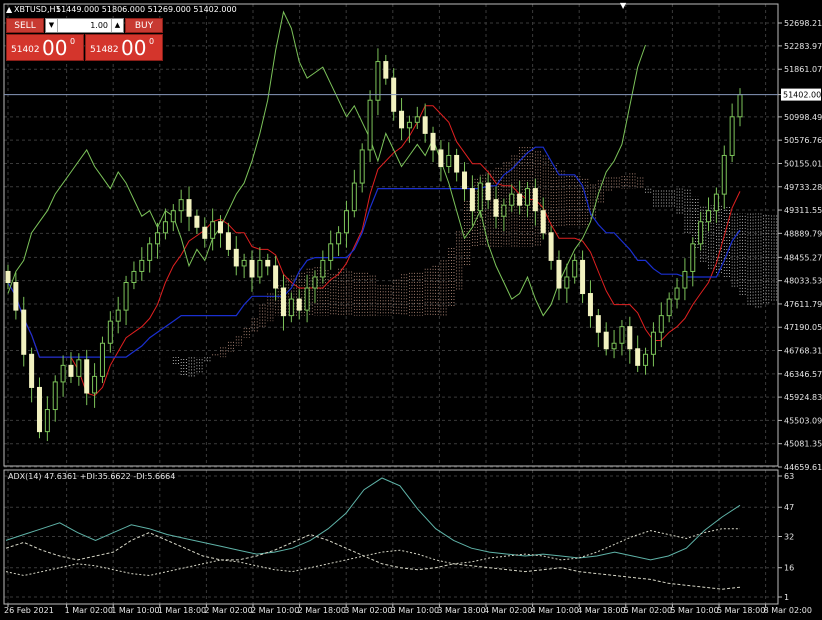 Image resolution: width=822 pixels, height=620 pixels. What do you see at coordinates (802, 95) in the screenshot?
I see `current-price-label: 51402.000` at bounding box center [802, 95].